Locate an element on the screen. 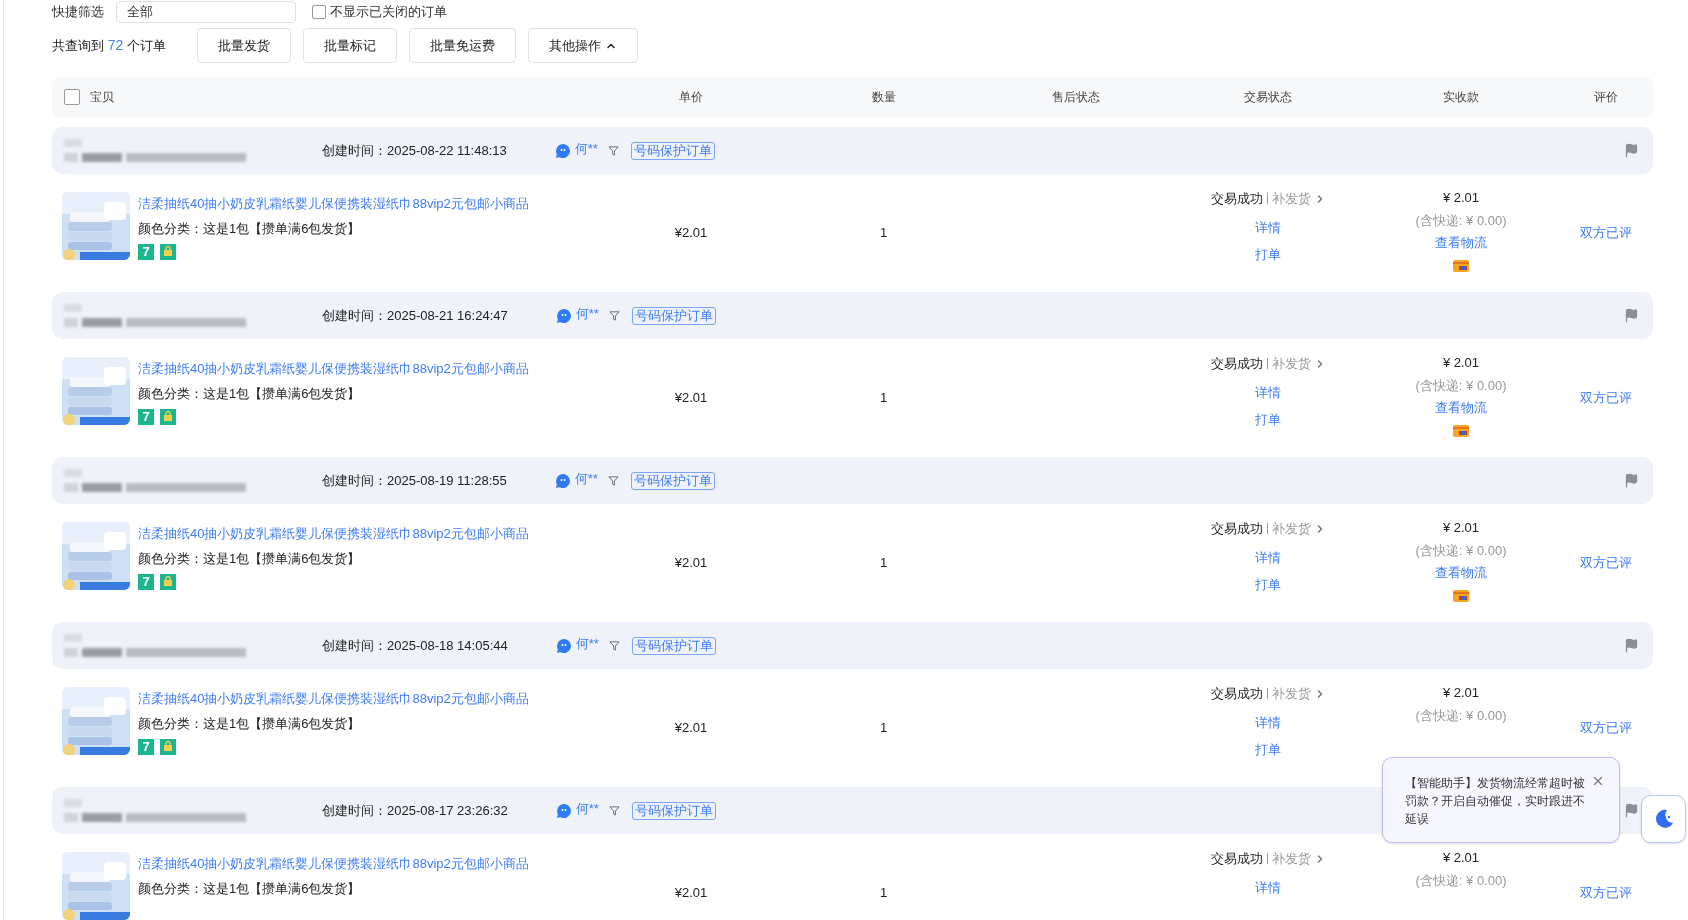  created-time: 创建时间：2025-08-18 14:05:44 is located at coordinates (415, 645).